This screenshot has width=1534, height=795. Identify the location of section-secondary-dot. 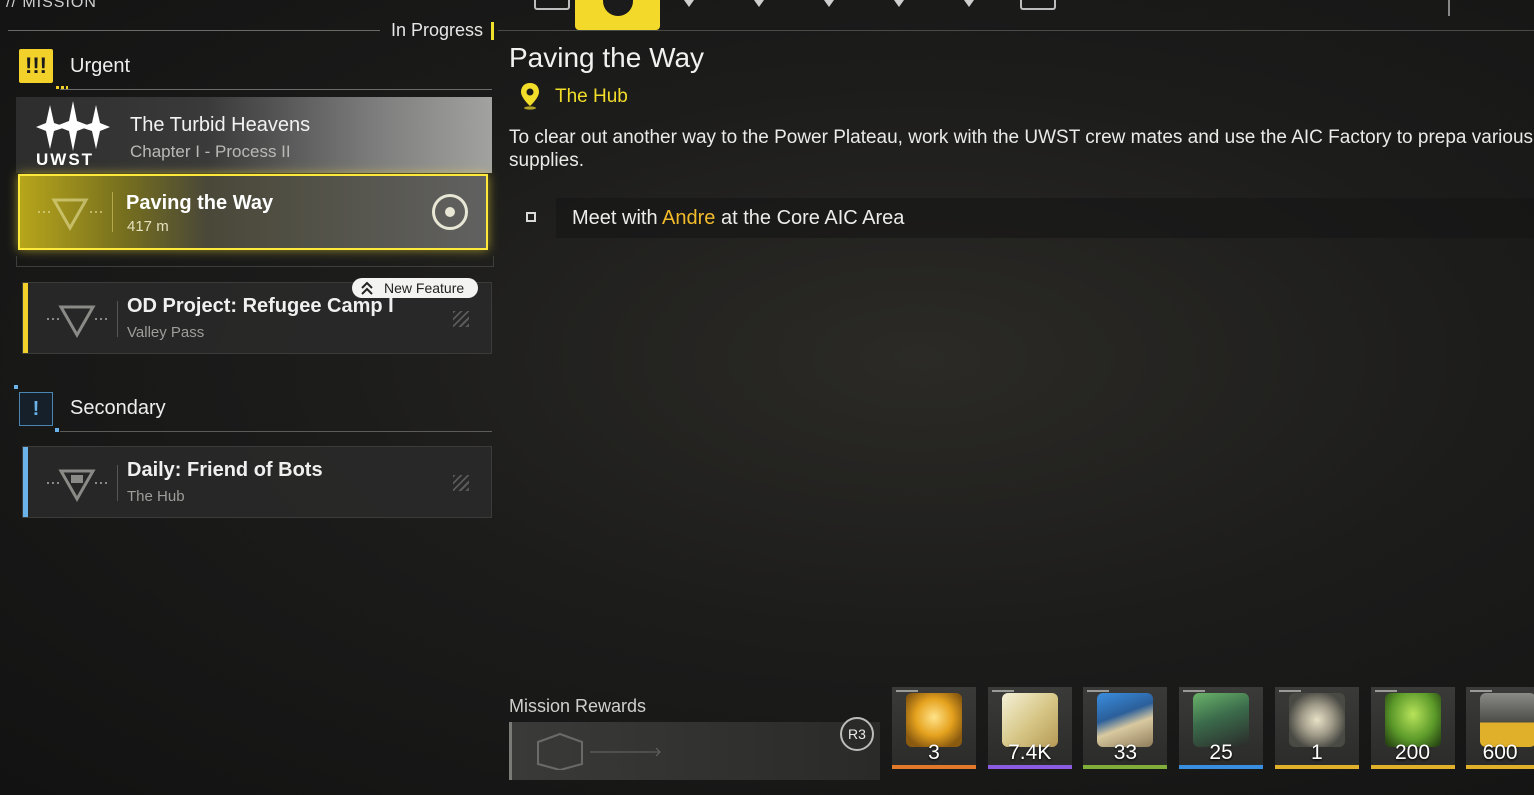
(57, 430).